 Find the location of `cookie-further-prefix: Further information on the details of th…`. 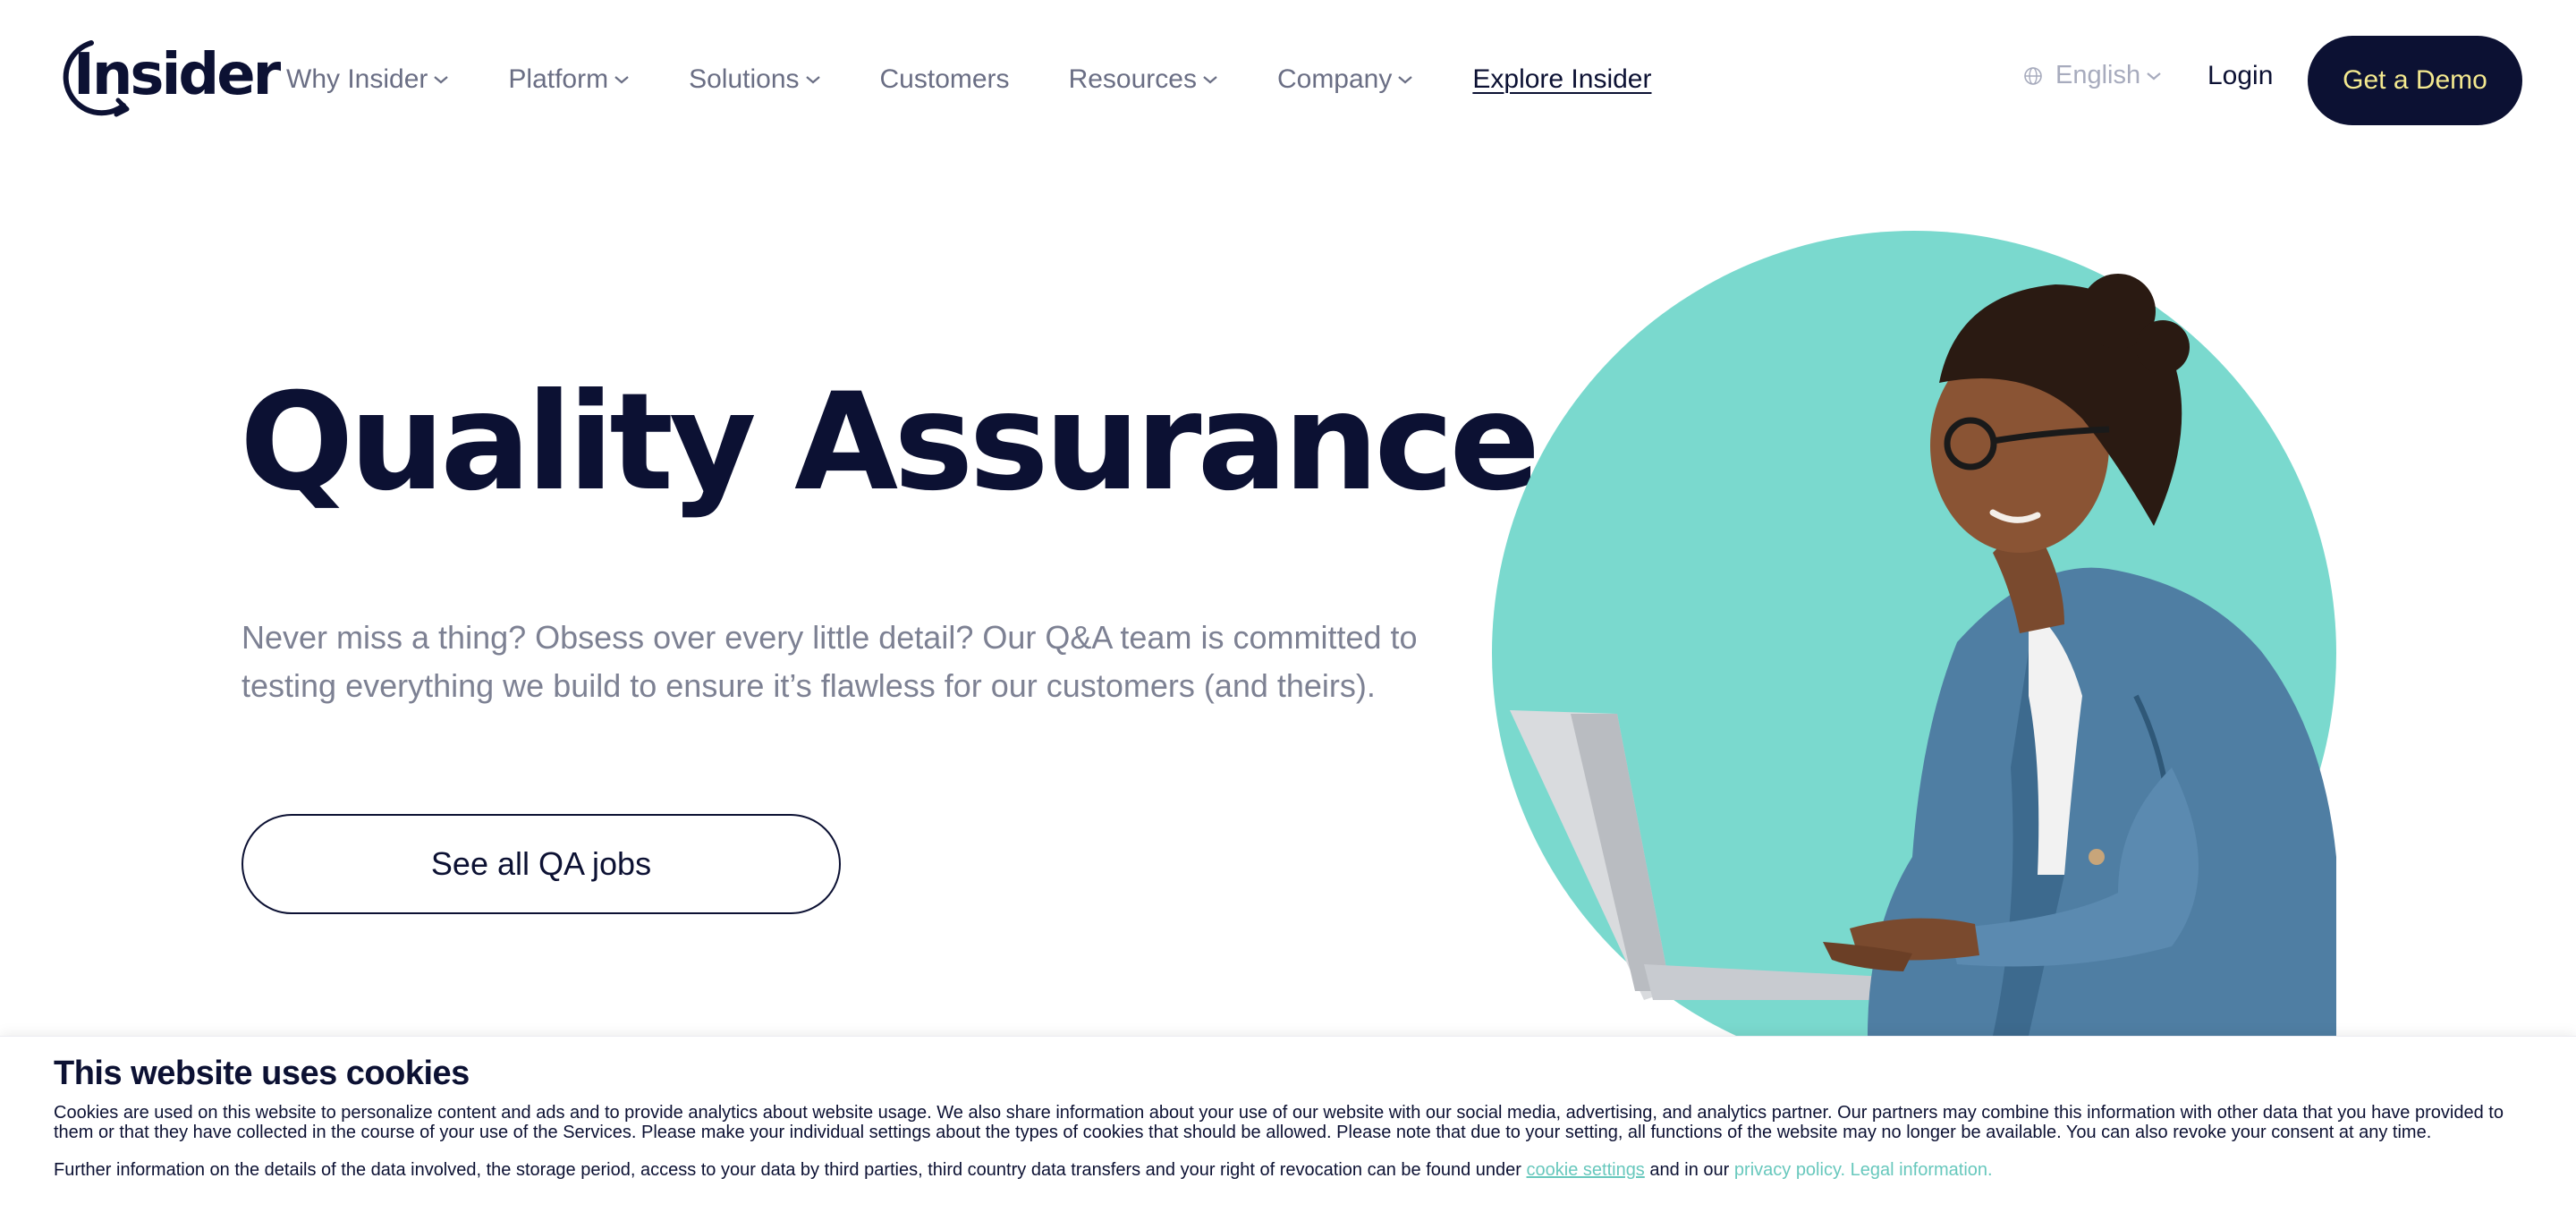

cookie-further-prefix: Further information on the details of th… is located at coordinates (787, 1170).